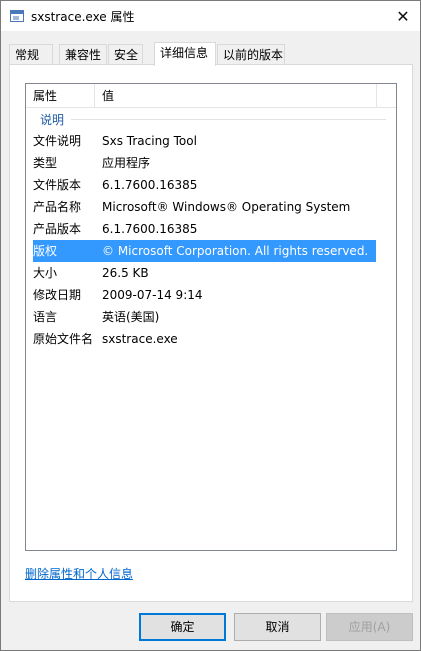  Describe the element at coordinates (131, 317) in the screenshot. I see `property-value: 英语(美国)` at that location.